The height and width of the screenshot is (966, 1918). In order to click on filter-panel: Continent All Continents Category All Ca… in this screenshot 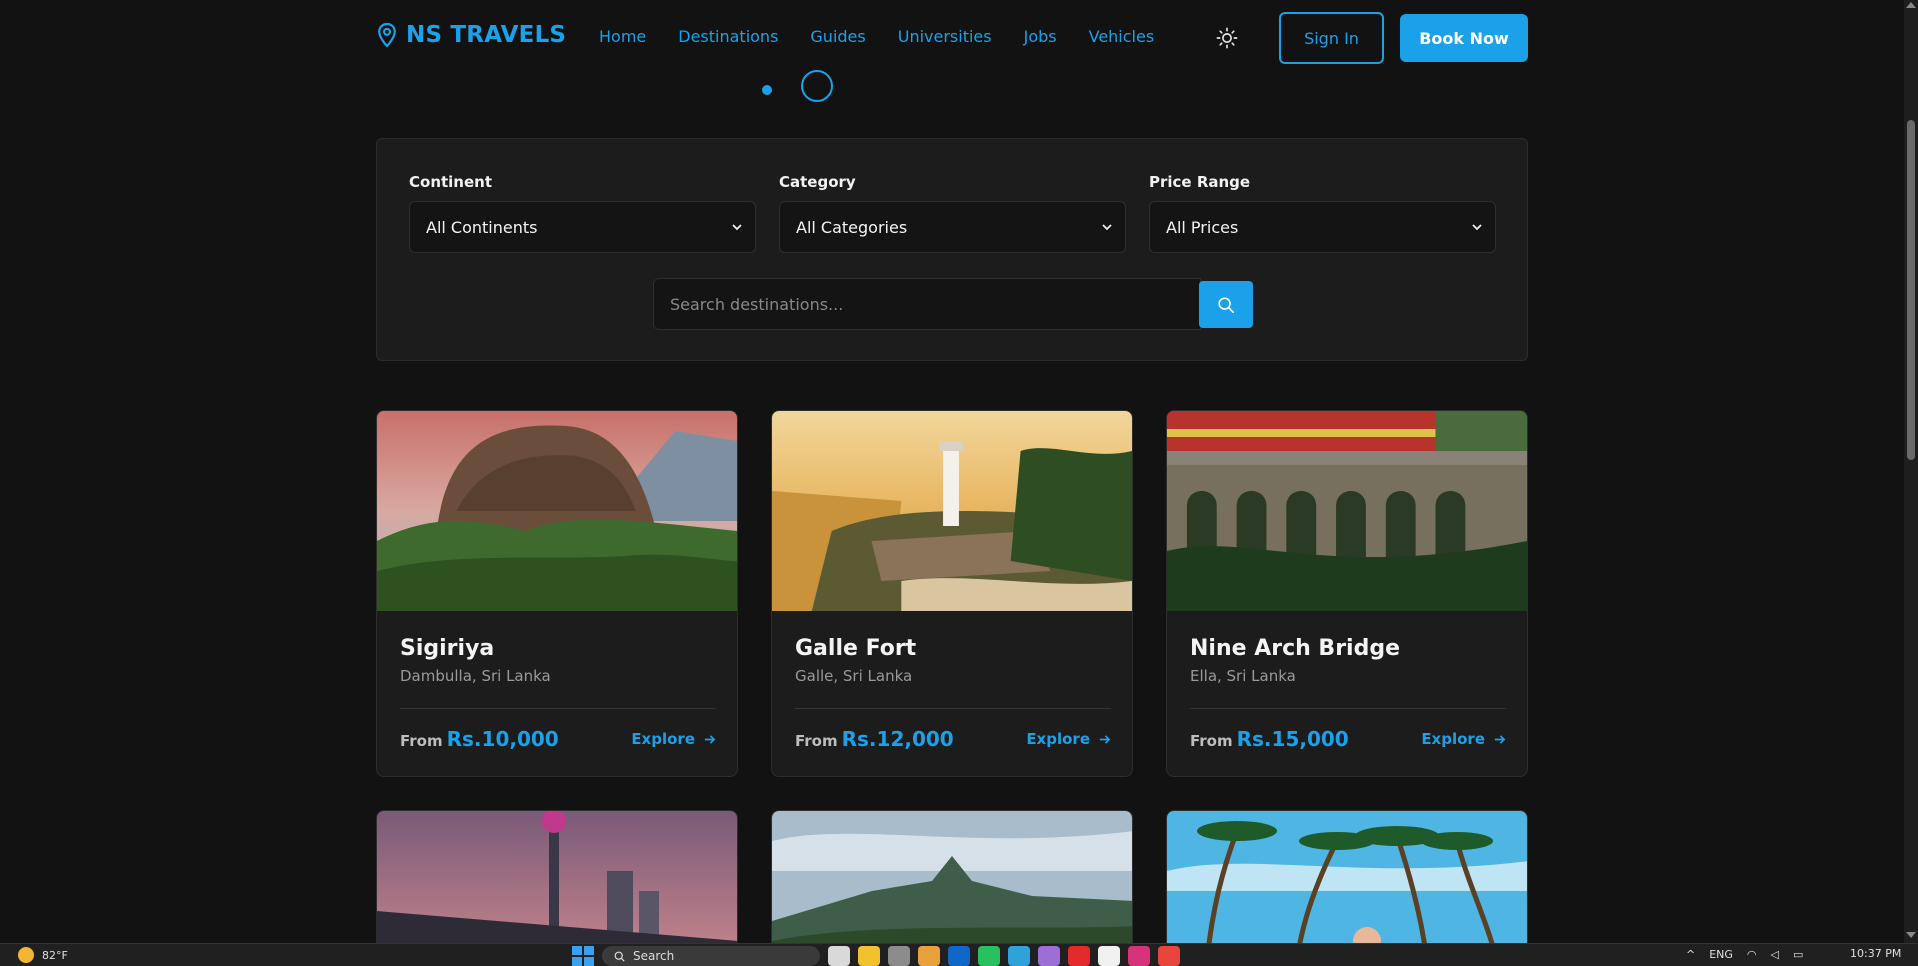, I will do `click(952, 249)`.